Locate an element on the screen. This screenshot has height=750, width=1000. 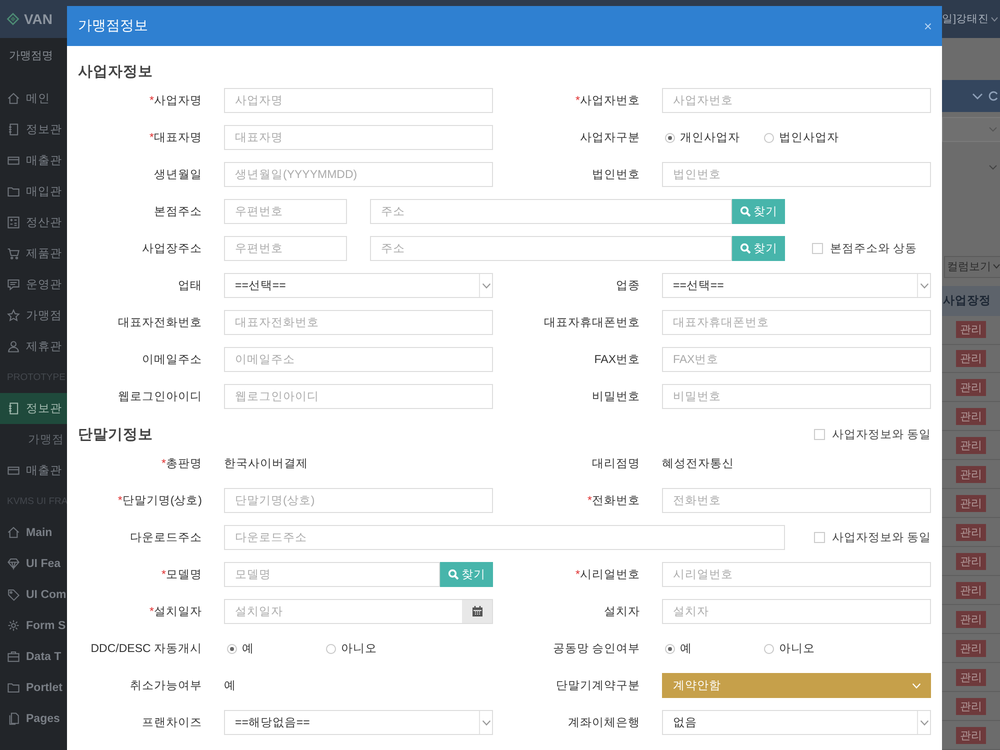
sidebar-item: 운영관 is located at coordinates (33, 284).